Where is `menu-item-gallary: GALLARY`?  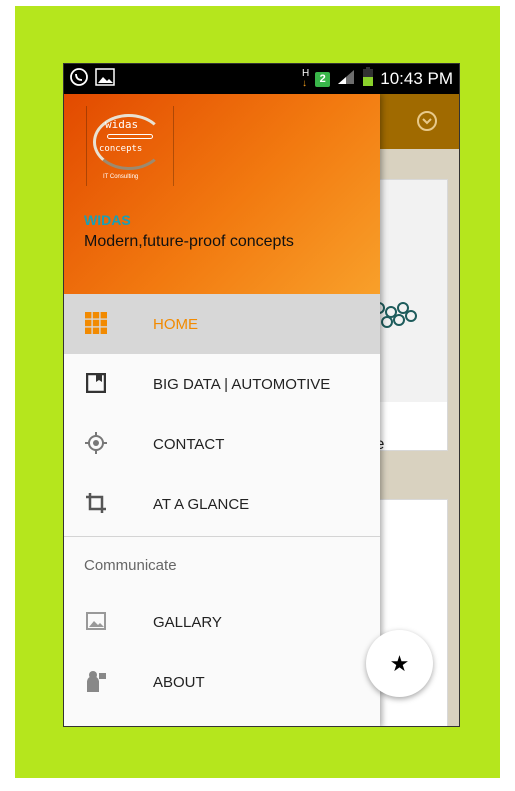 menu-item-gallary: GALLARY is located at coordinates (222, 622).